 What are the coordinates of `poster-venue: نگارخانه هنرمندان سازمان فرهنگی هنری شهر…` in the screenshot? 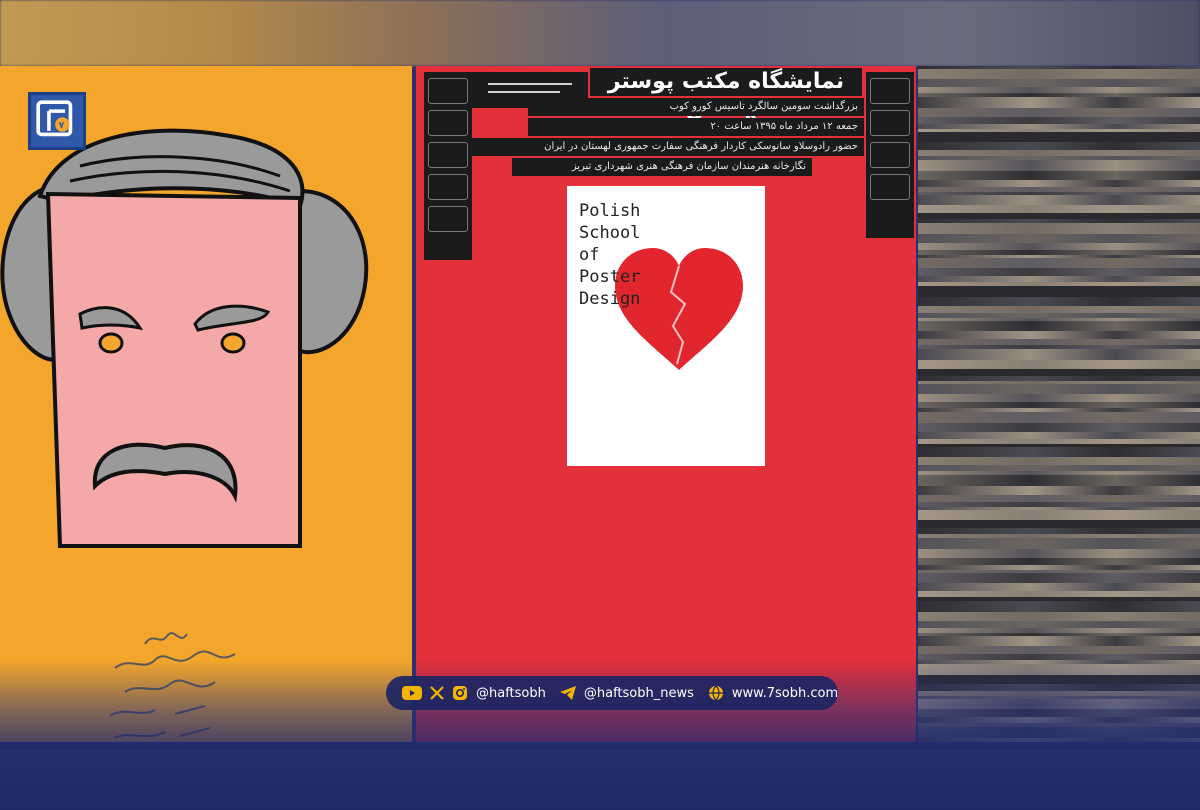 It's located at (662, 167).